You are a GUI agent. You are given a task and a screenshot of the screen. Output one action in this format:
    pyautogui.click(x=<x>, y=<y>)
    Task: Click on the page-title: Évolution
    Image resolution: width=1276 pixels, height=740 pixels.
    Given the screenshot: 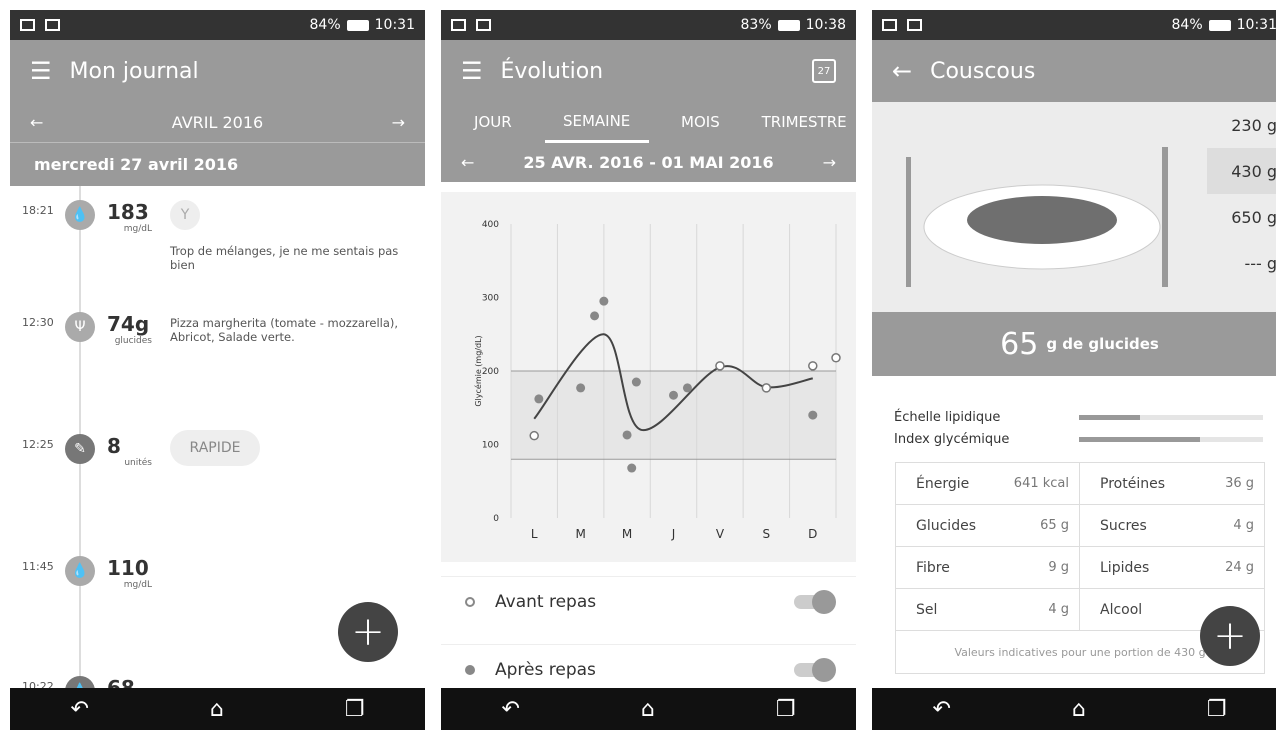 What is the action you would take?
    pyautogui.click(x=552, y=71)
    